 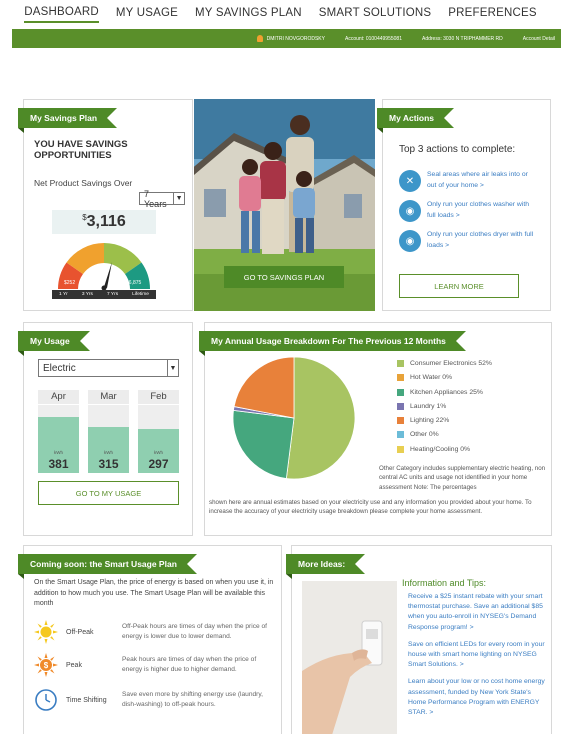 I want to click on account-number: Account: 0100449955081, so click(x=373, y=38).